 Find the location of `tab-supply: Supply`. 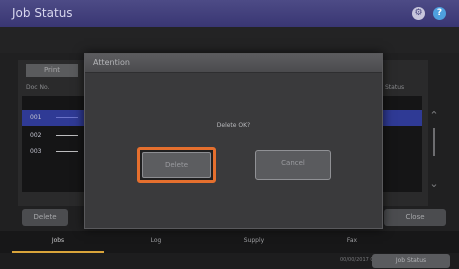

tab-supply: Supply is located at coordinates (254, 242).